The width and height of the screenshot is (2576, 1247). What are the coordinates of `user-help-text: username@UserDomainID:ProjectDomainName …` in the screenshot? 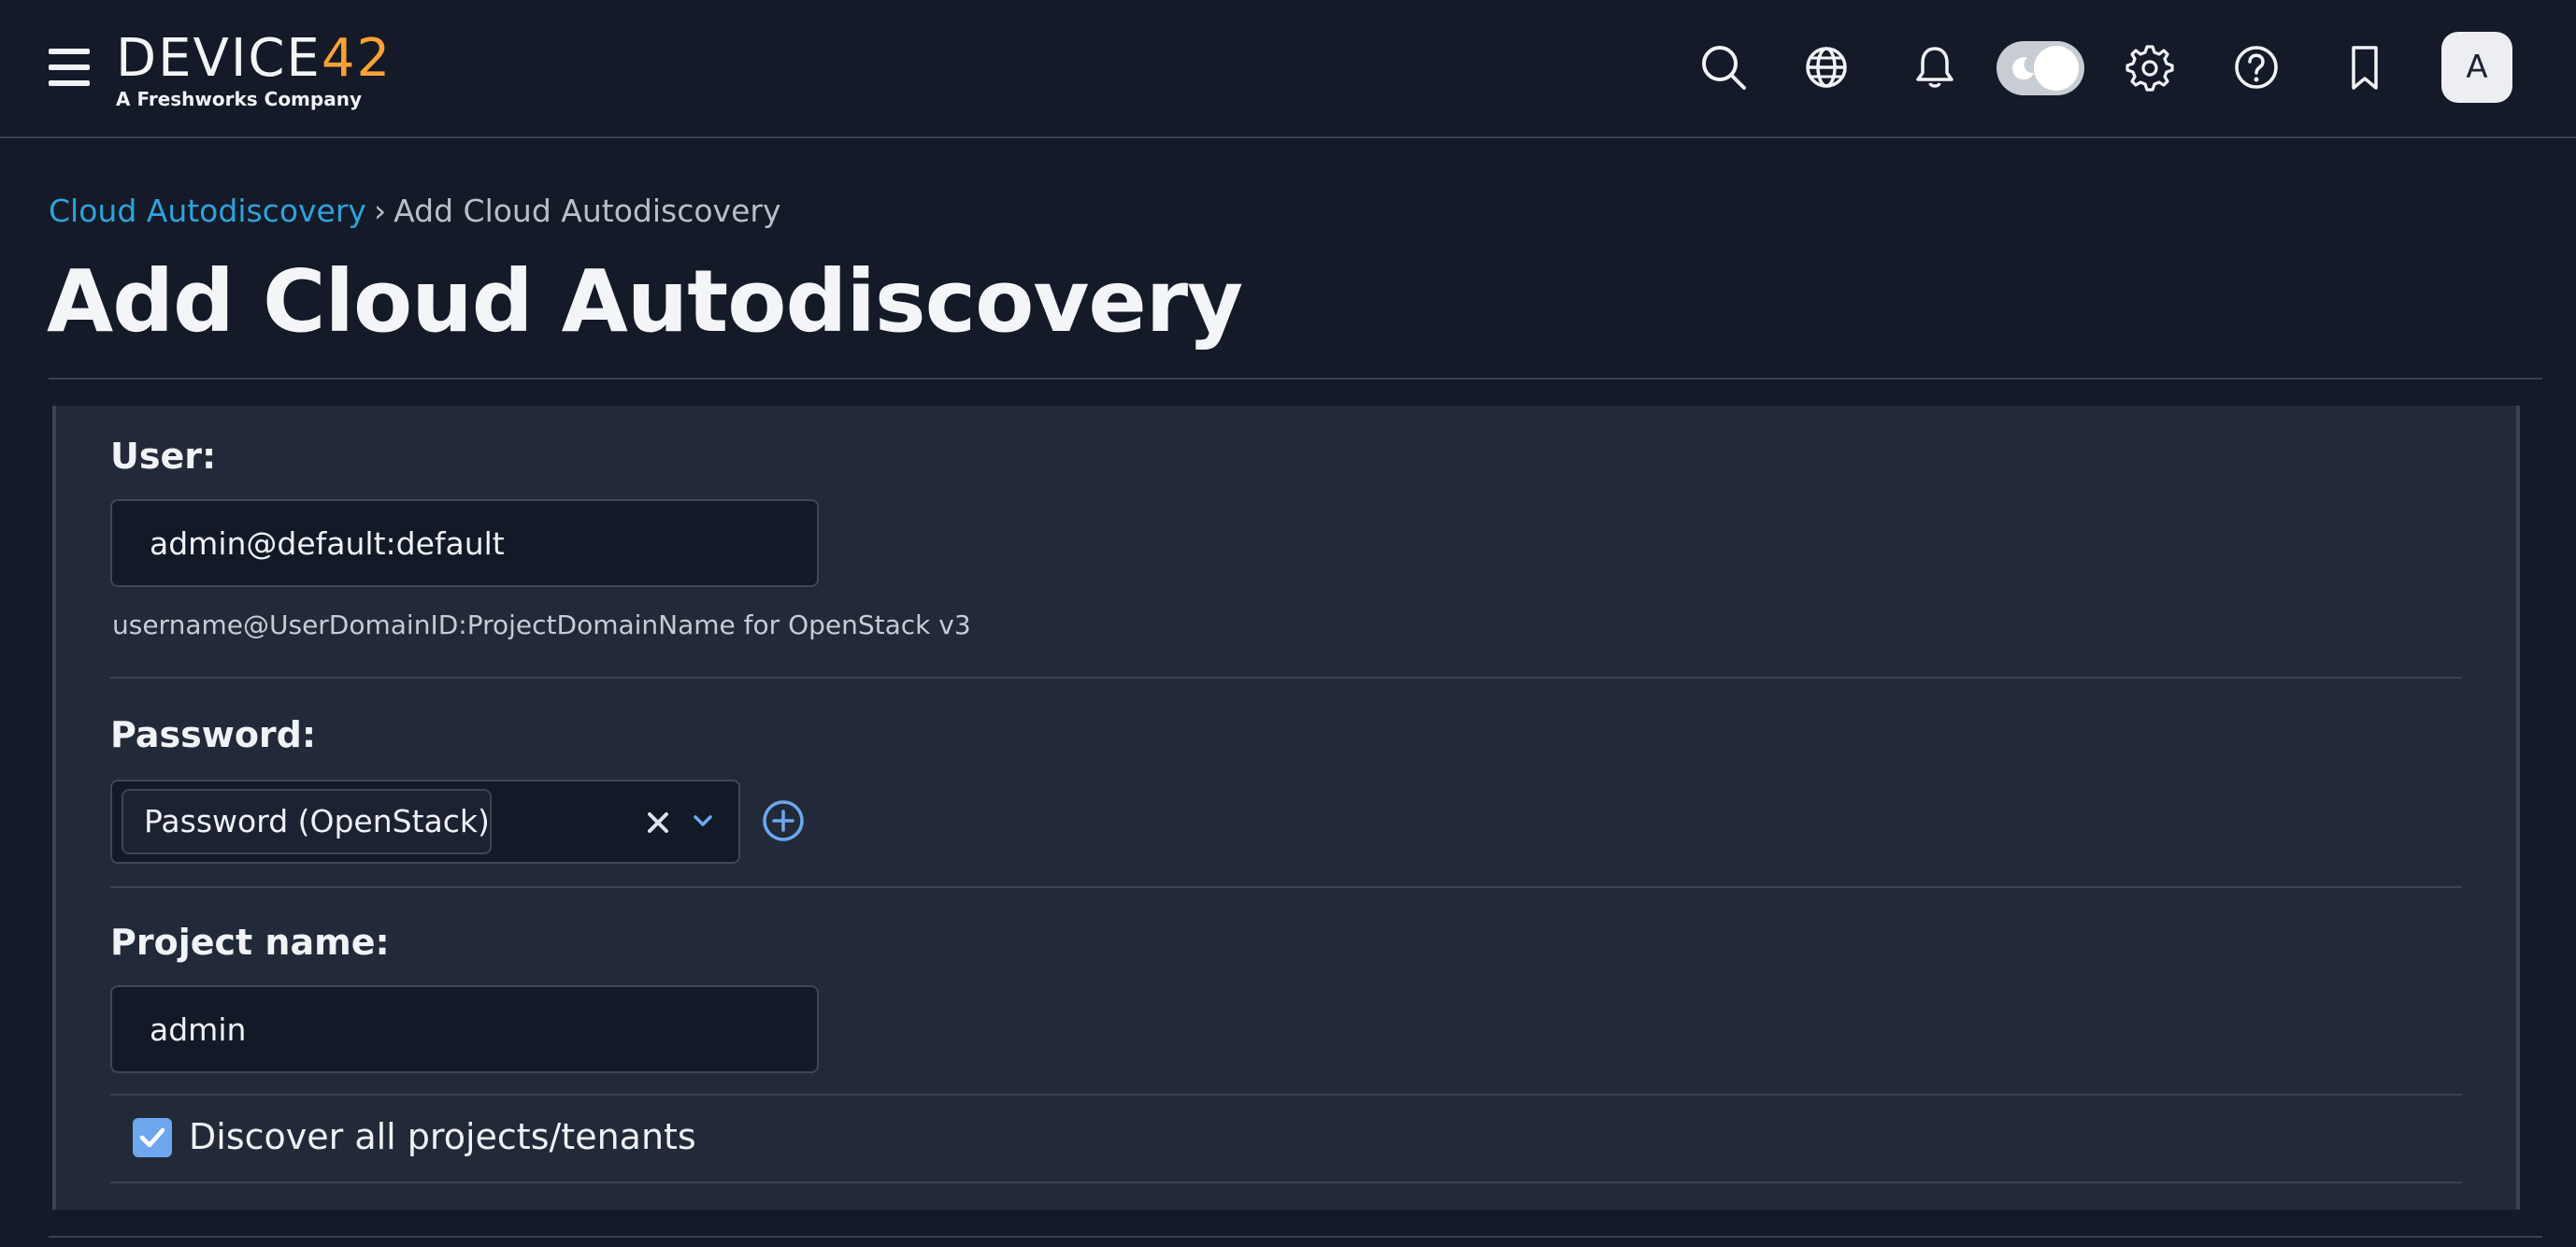 It's located at (541, 624).